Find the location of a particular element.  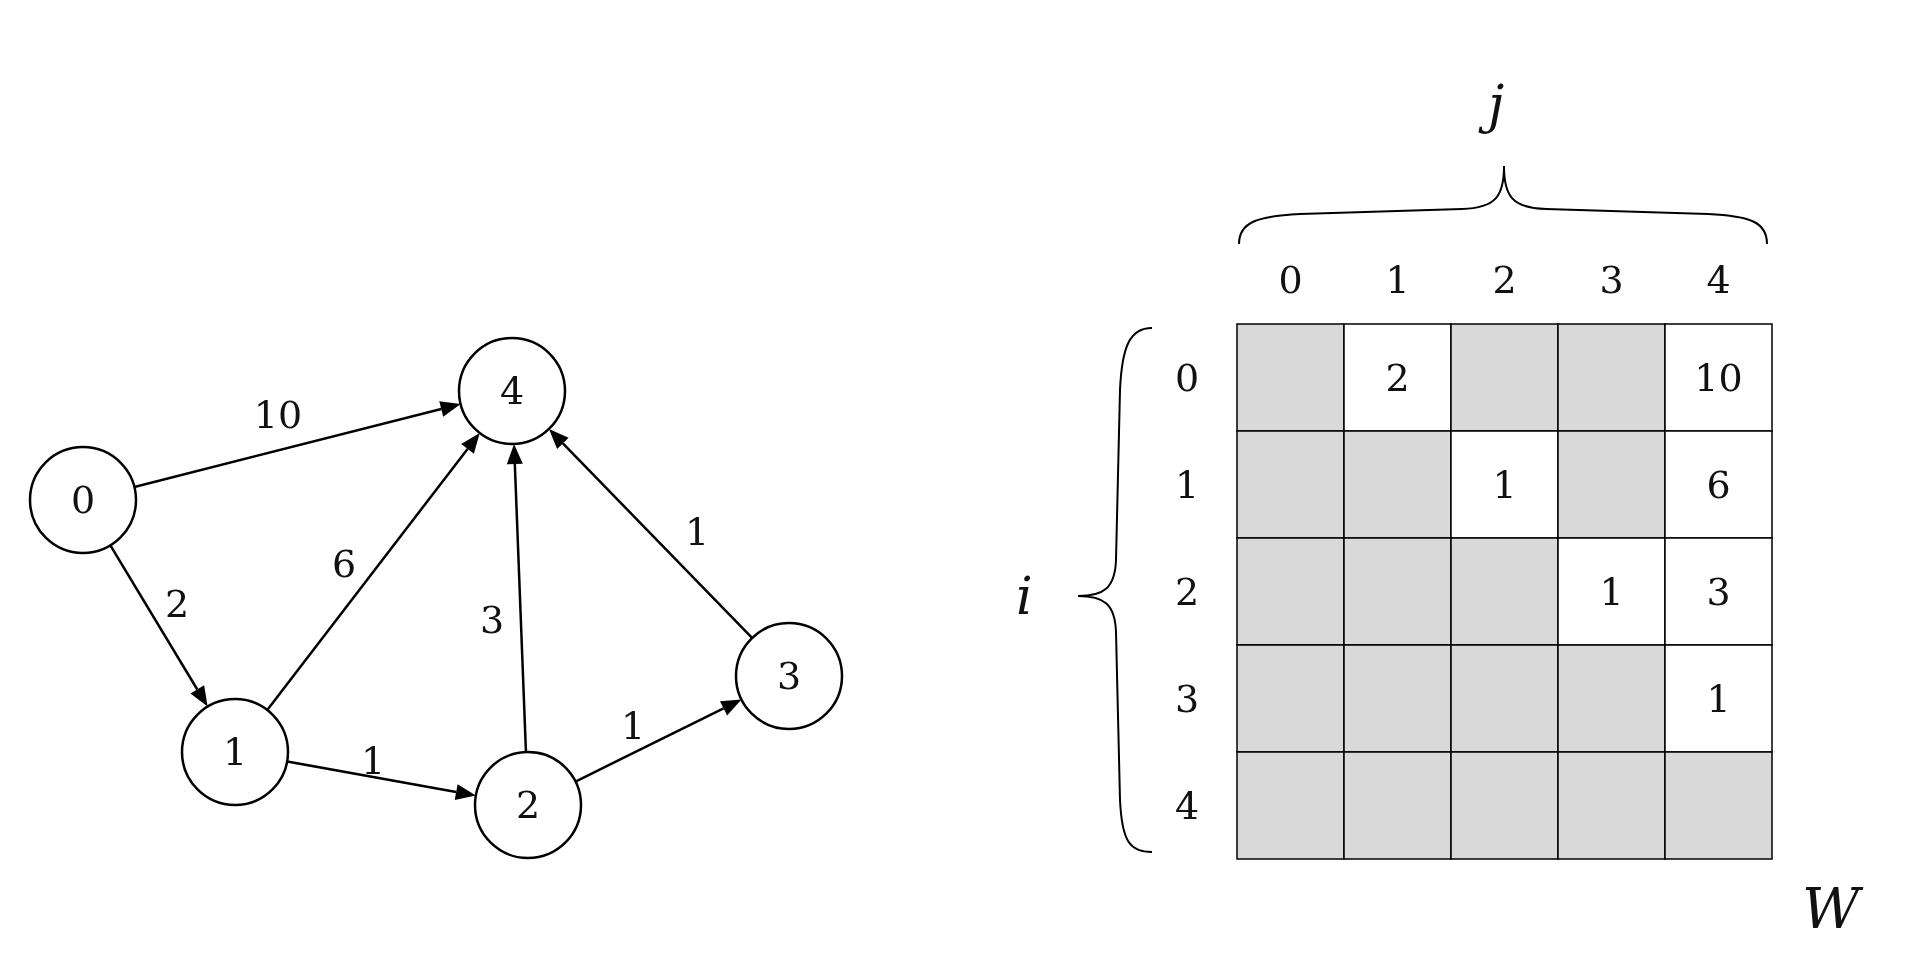

row-axis-label: i is located at coordinates (1024, 596).